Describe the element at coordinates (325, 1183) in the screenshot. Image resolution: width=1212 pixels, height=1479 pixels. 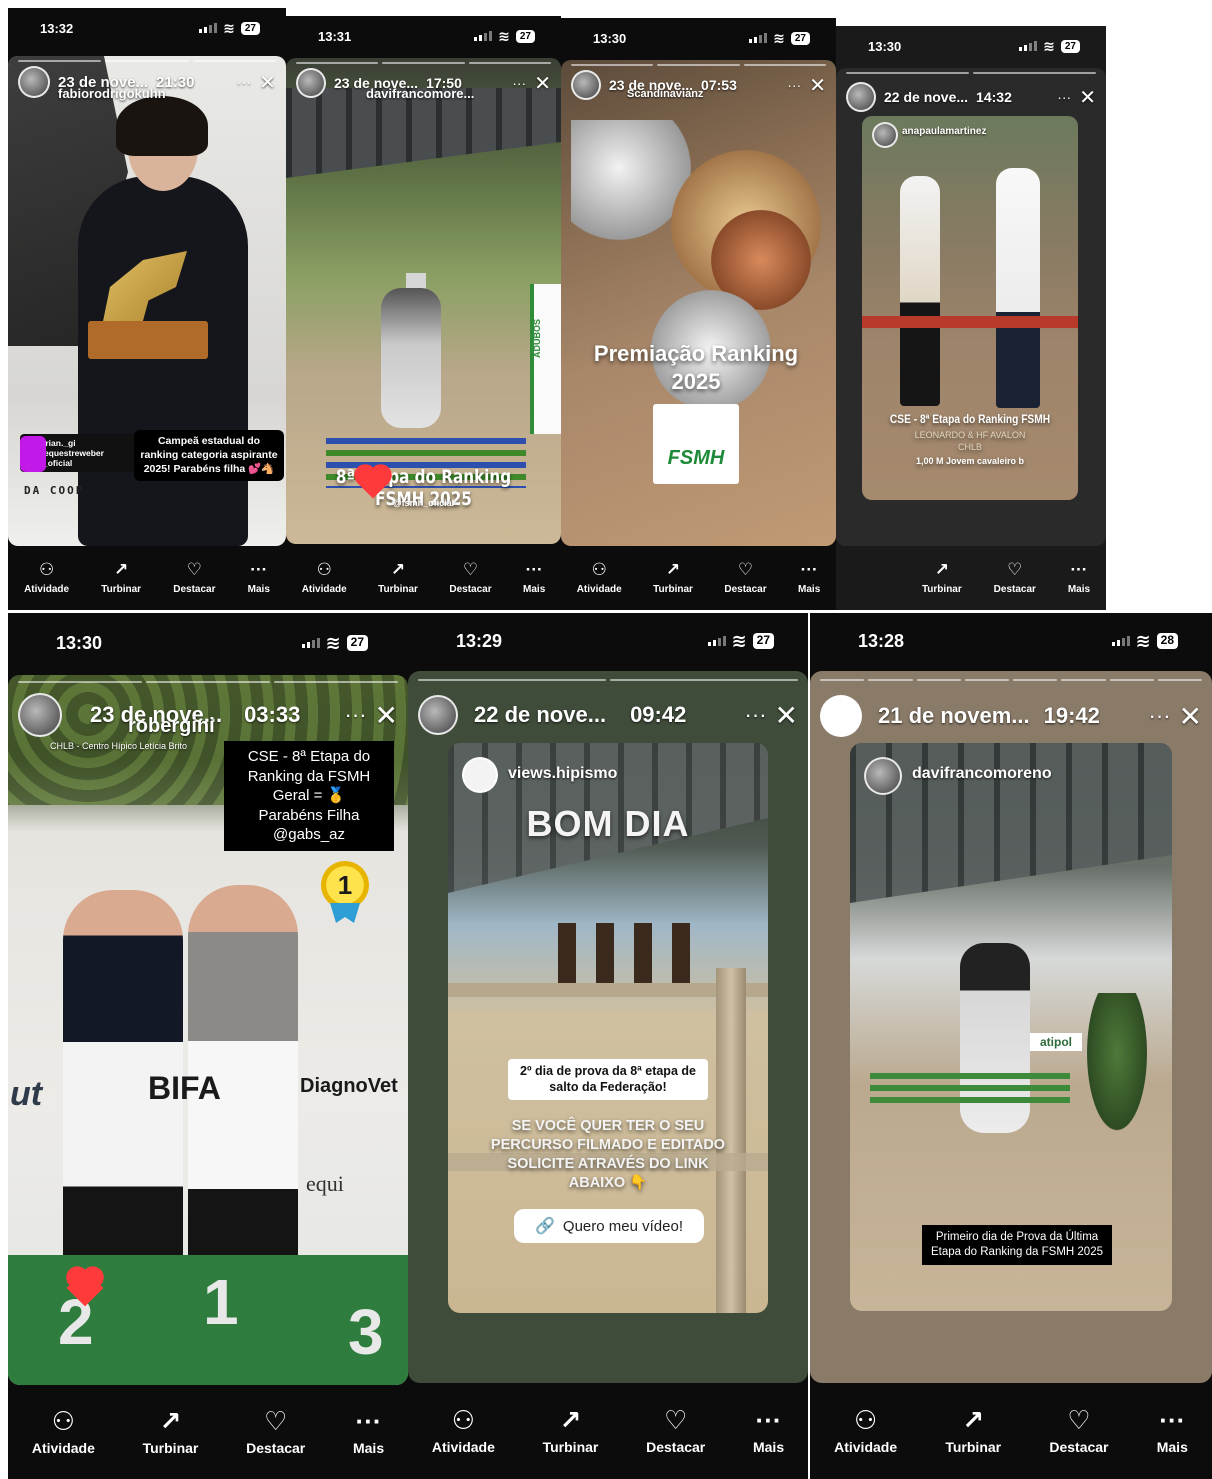
I see `sponsor-equi: equi` at that location.